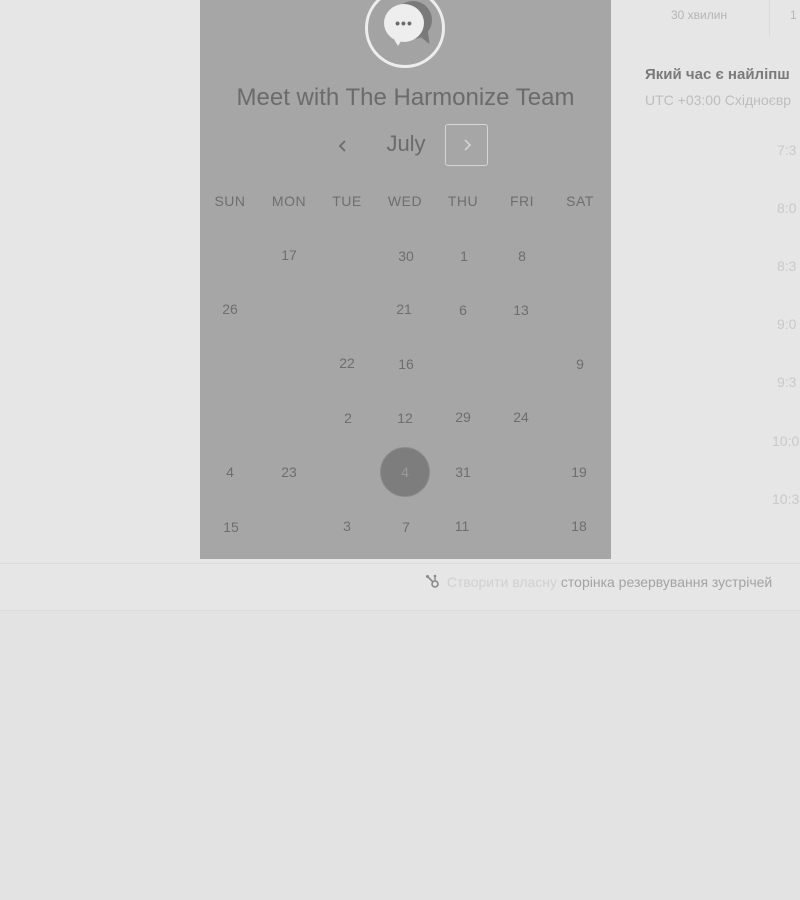 This screenshot has width=800, height=900. I want to click on weekday-label: WED, so click(405, 201).